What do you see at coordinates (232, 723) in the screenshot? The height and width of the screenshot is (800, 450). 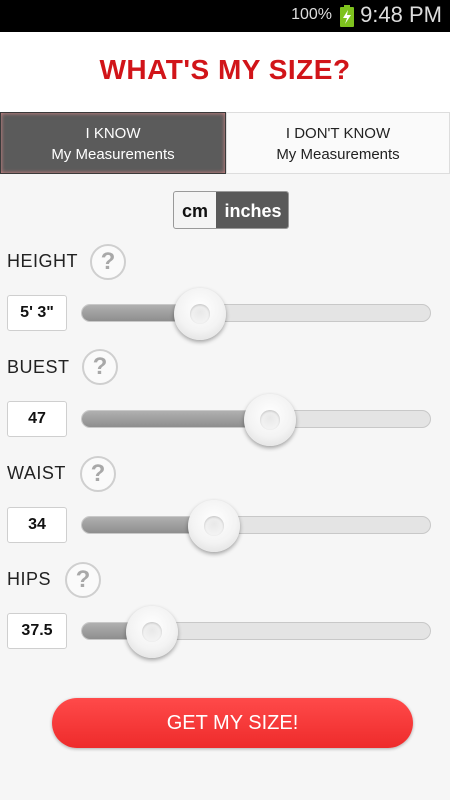 I see `get-my-size-button: GET MY SIZE!` at bounding box center [232, 723].